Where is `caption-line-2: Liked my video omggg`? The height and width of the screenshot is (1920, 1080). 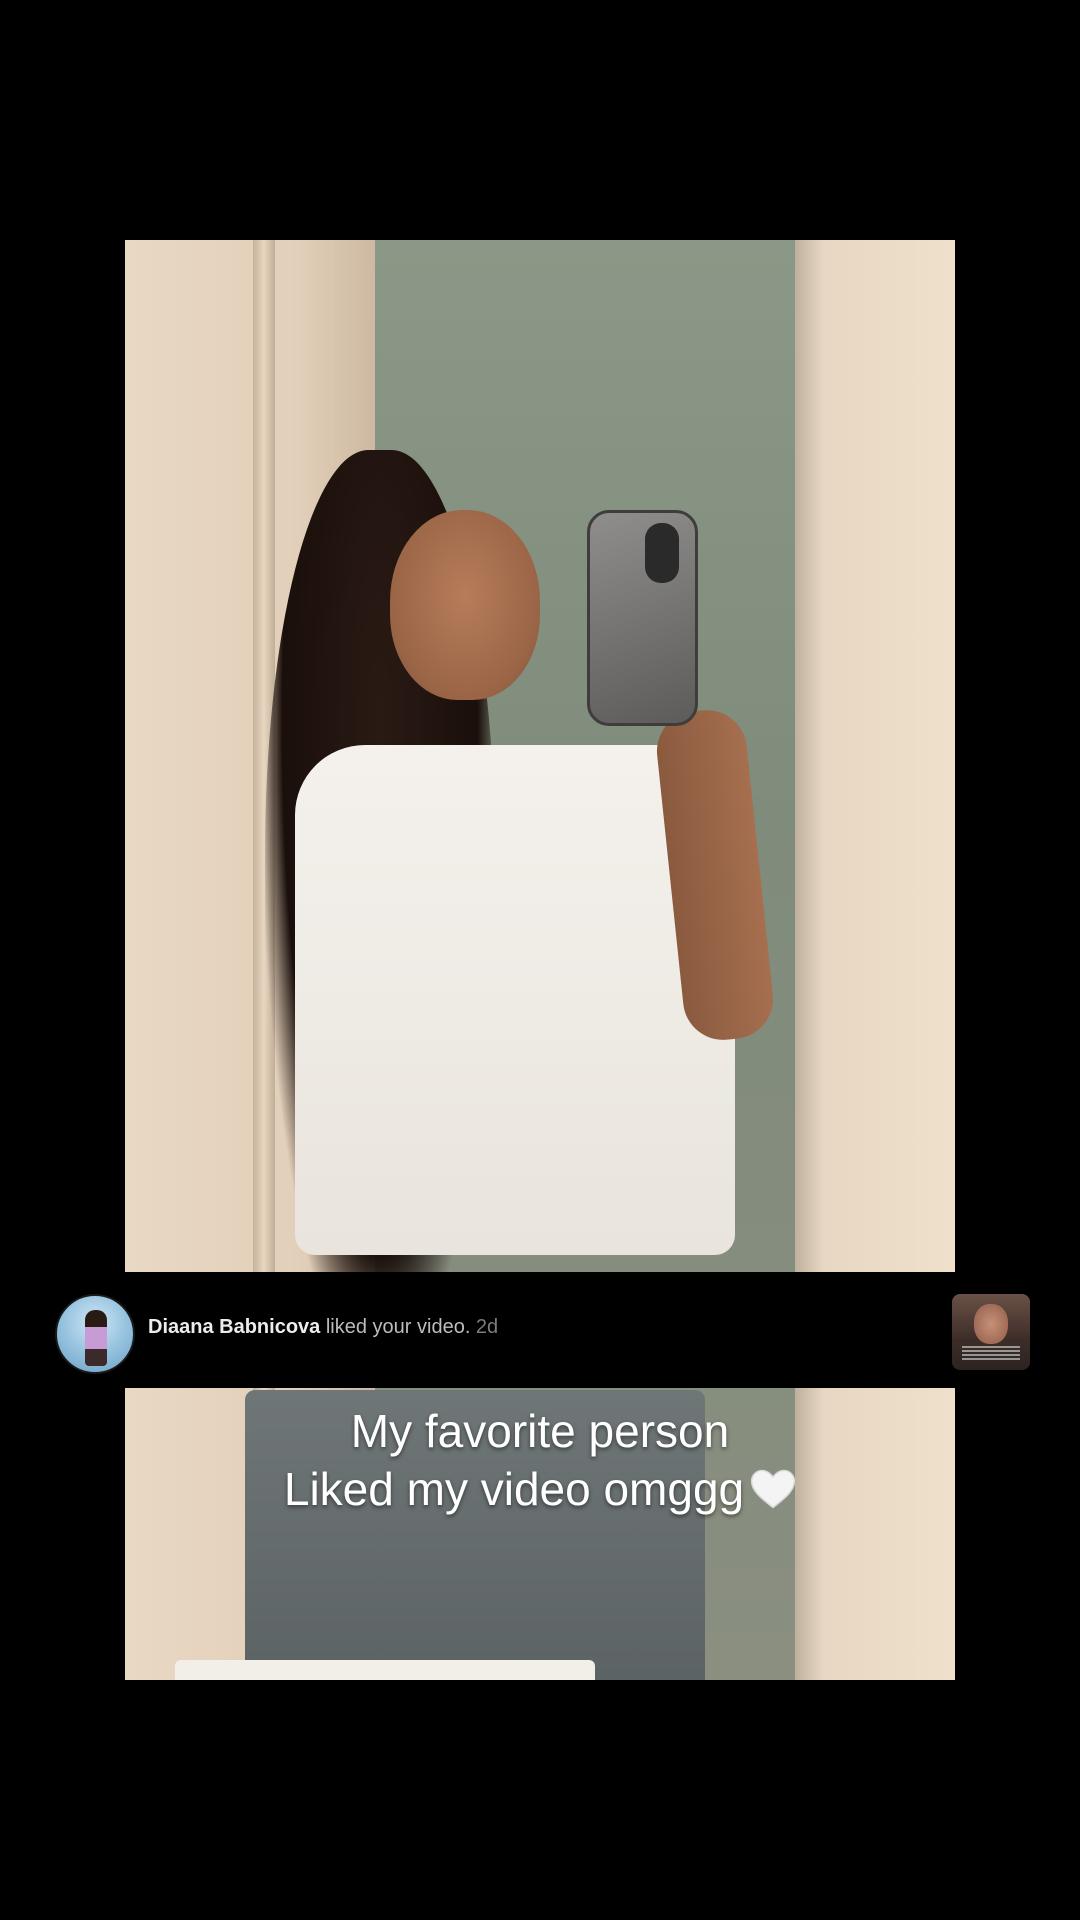
caption-line-2: Liked my video omggg is located at coordinates (540, 1489).